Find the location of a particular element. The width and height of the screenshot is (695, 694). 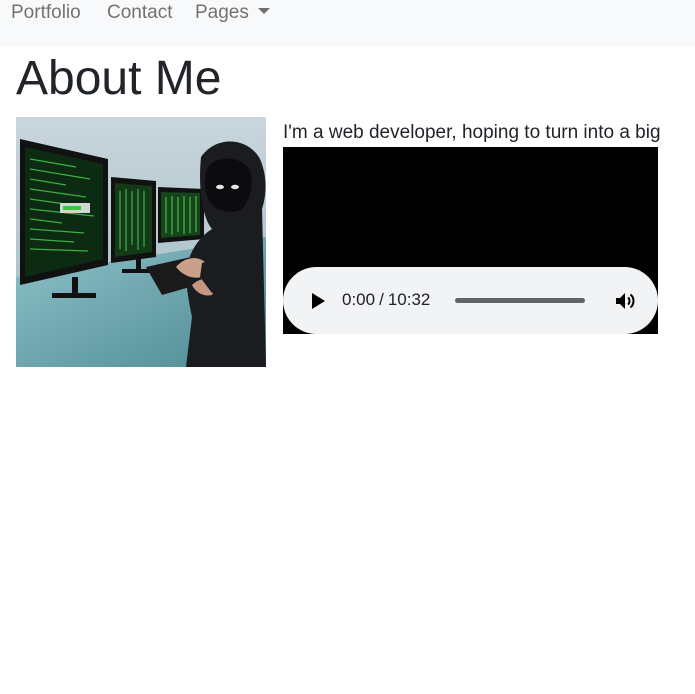

play-icon is located at coordinates (318, 301).